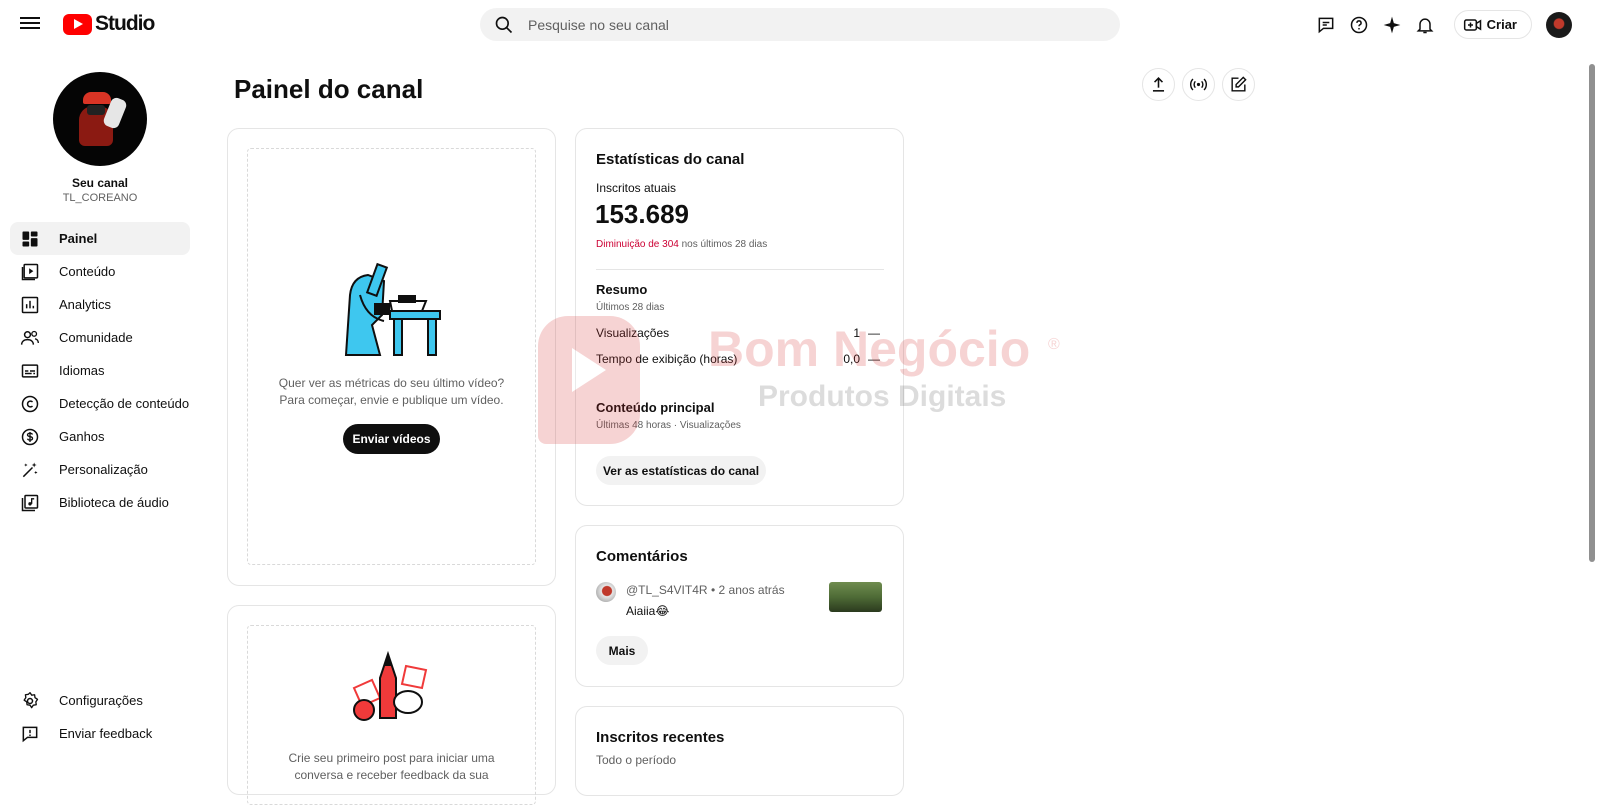 This screenshot has width=1600, height=805. Describe the element at coordinates (391, 439) in the screenshot. I see `upload-videos-button: Enviar vídeos` at that location.